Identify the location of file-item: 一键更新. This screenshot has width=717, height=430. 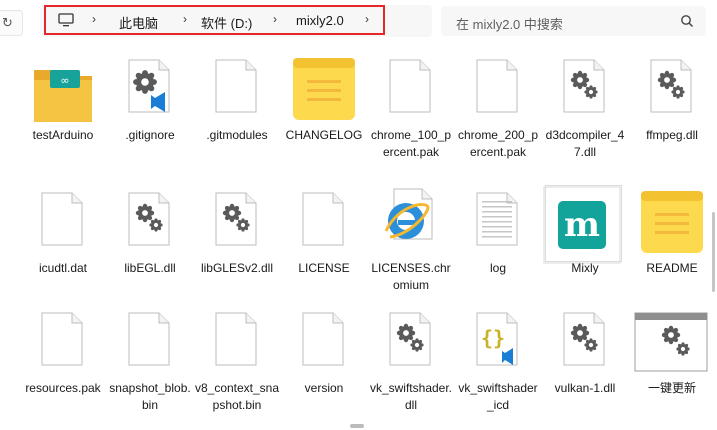
(672, 367).